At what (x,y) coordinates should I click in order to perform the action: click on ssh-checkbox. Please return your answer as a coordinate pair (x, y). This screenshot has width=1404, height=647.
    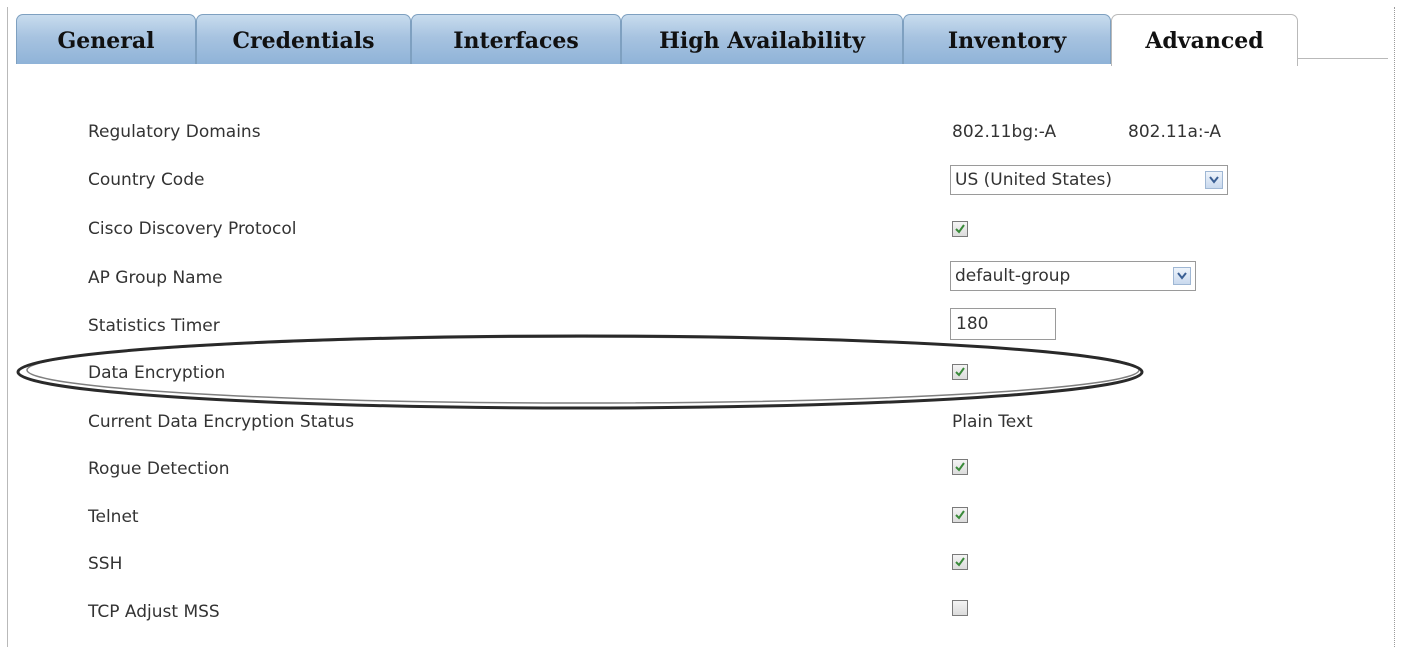
    Looking at the image, I should click on (960, 562).